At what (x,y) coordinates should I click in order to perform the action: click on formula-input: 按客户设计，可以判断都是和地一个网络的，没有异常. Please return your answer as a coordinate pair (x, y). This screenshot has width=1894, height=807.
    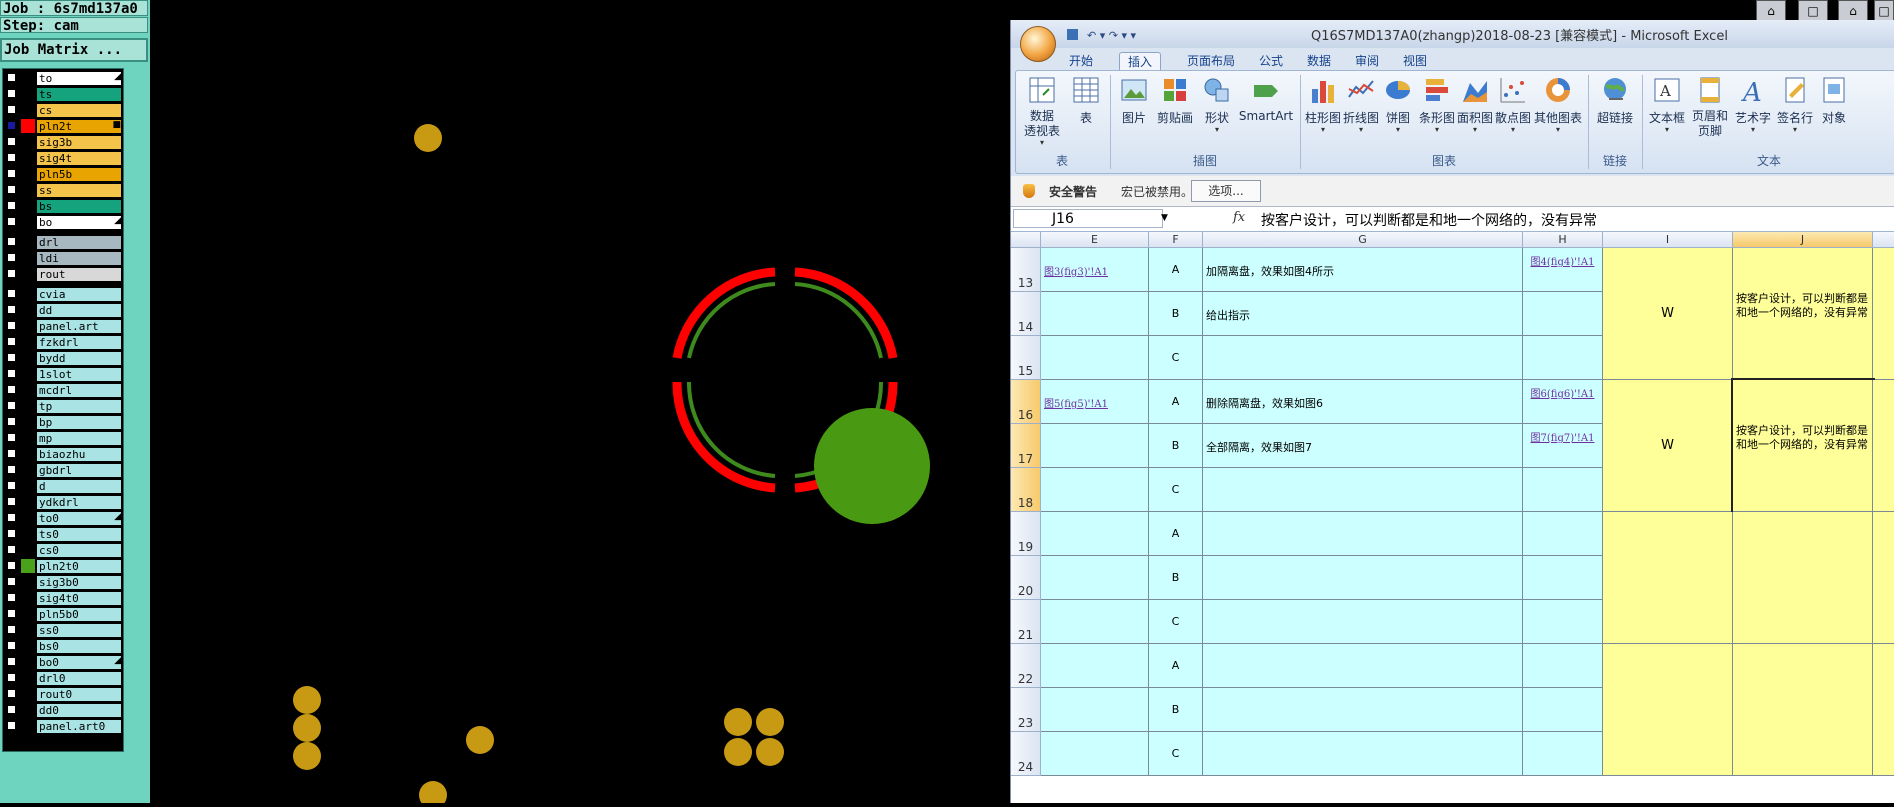
    Looking at the image, I should click on (1429, 220).